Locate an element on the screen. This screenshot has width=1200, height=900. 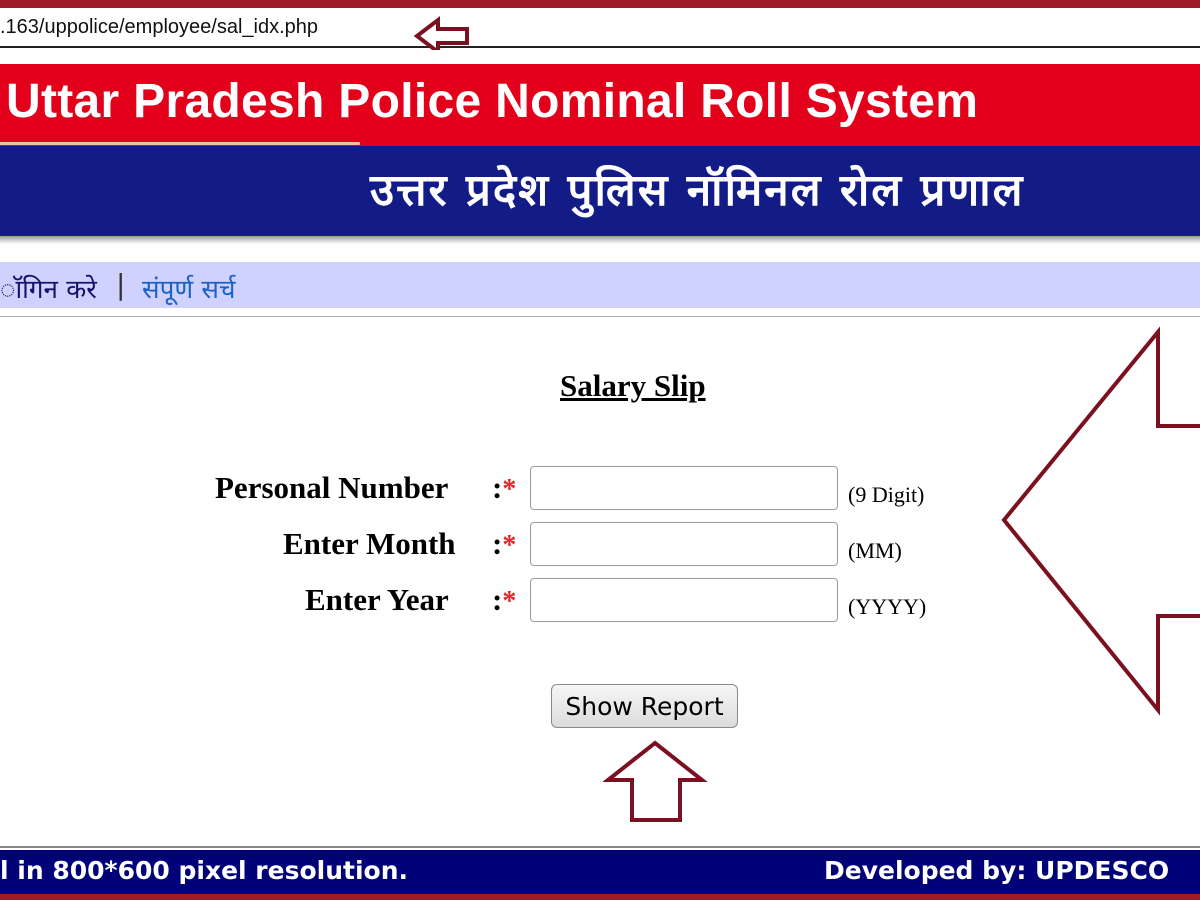
footer-divider is located at coordinates (600, 847).